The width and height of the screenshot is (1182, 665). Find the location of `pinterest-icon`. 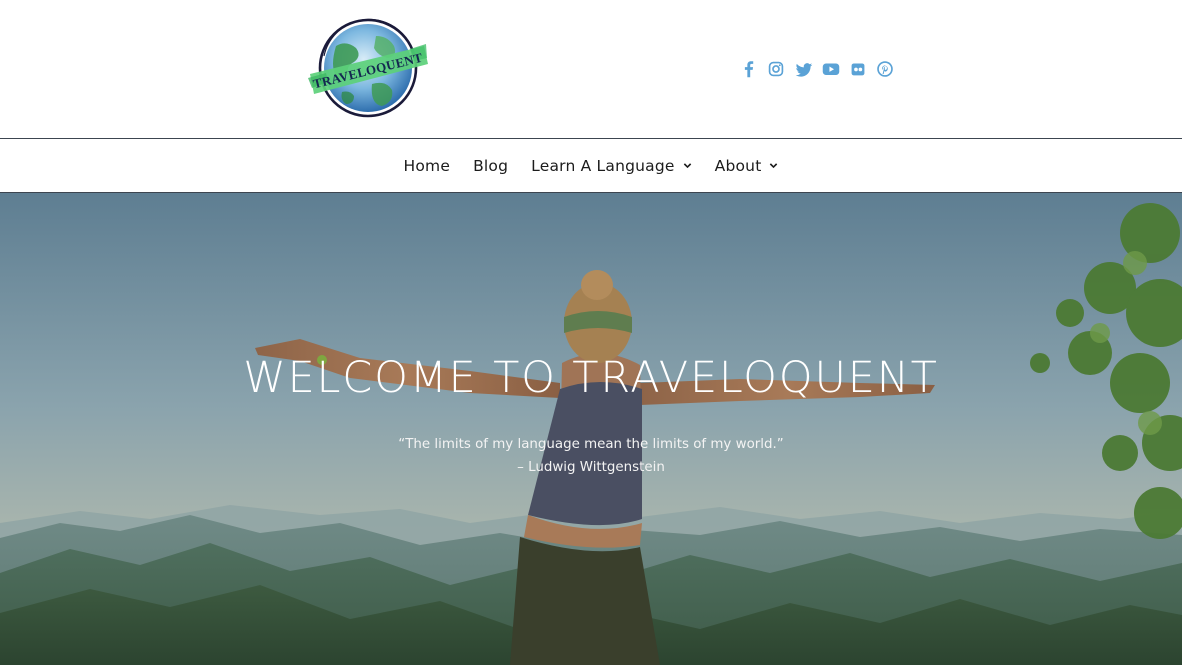

pinterest-icon is located at coordinates (885, 69).